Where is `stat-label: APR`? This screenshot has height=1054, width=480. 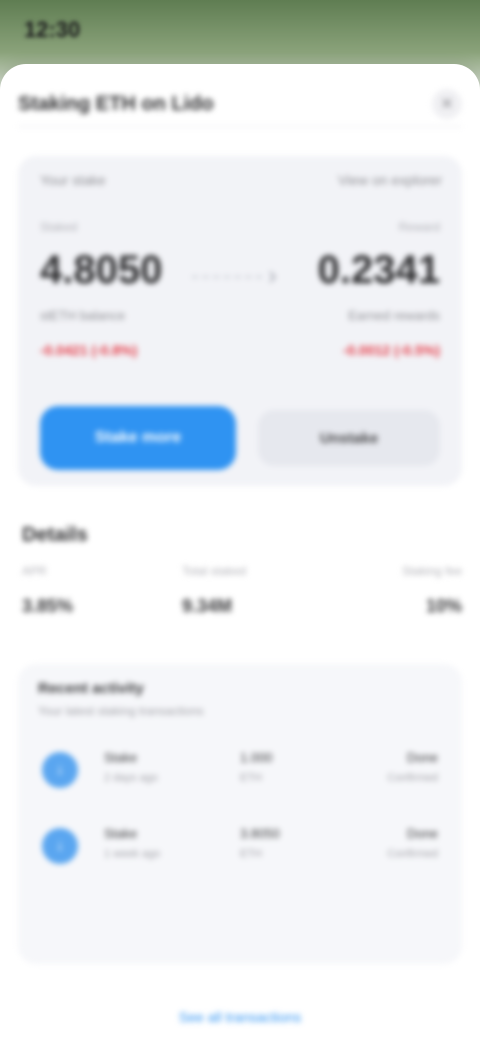
stat-label: APR is located at coordinates (34, 571).